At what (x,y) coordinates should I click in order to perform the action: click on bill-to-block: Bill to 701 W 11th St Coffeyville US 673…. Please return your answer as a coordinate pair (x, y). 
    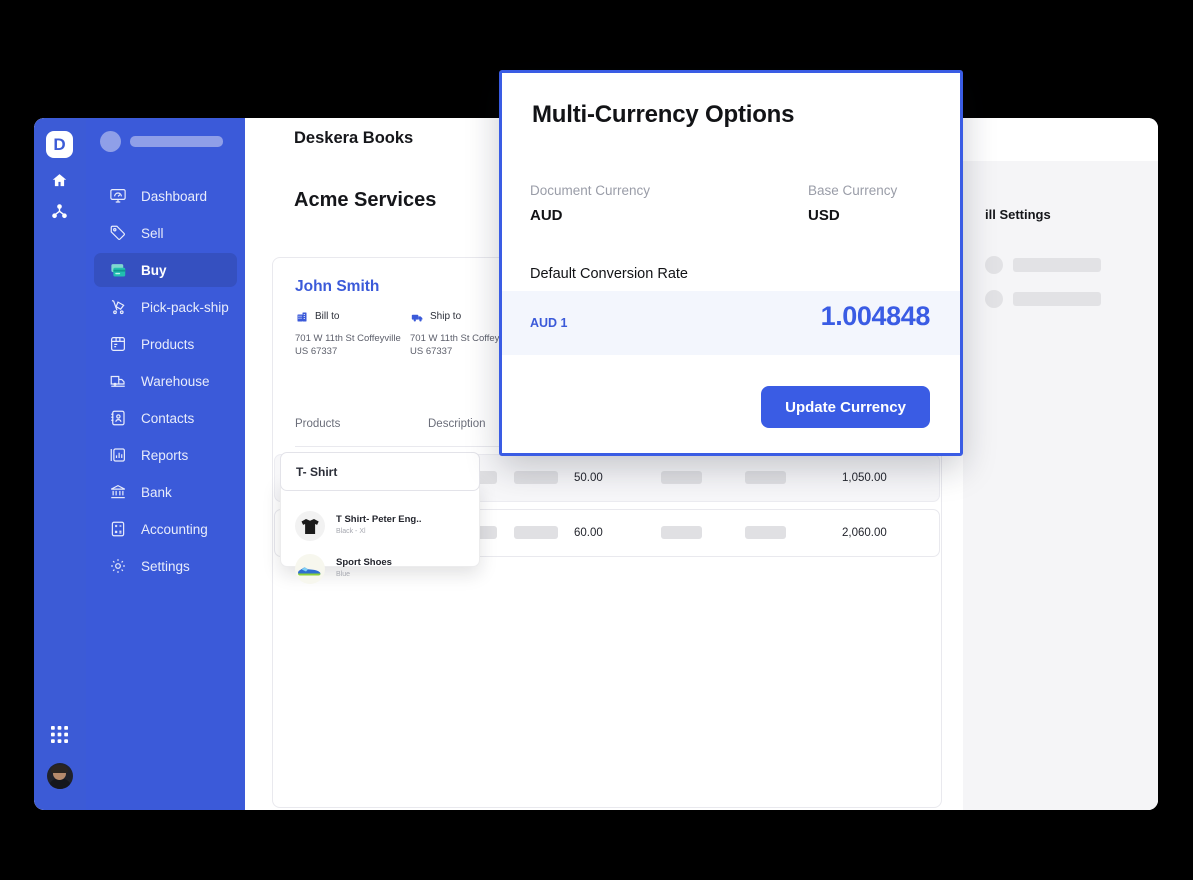
    Looking at the image, I should click on (348, 334).